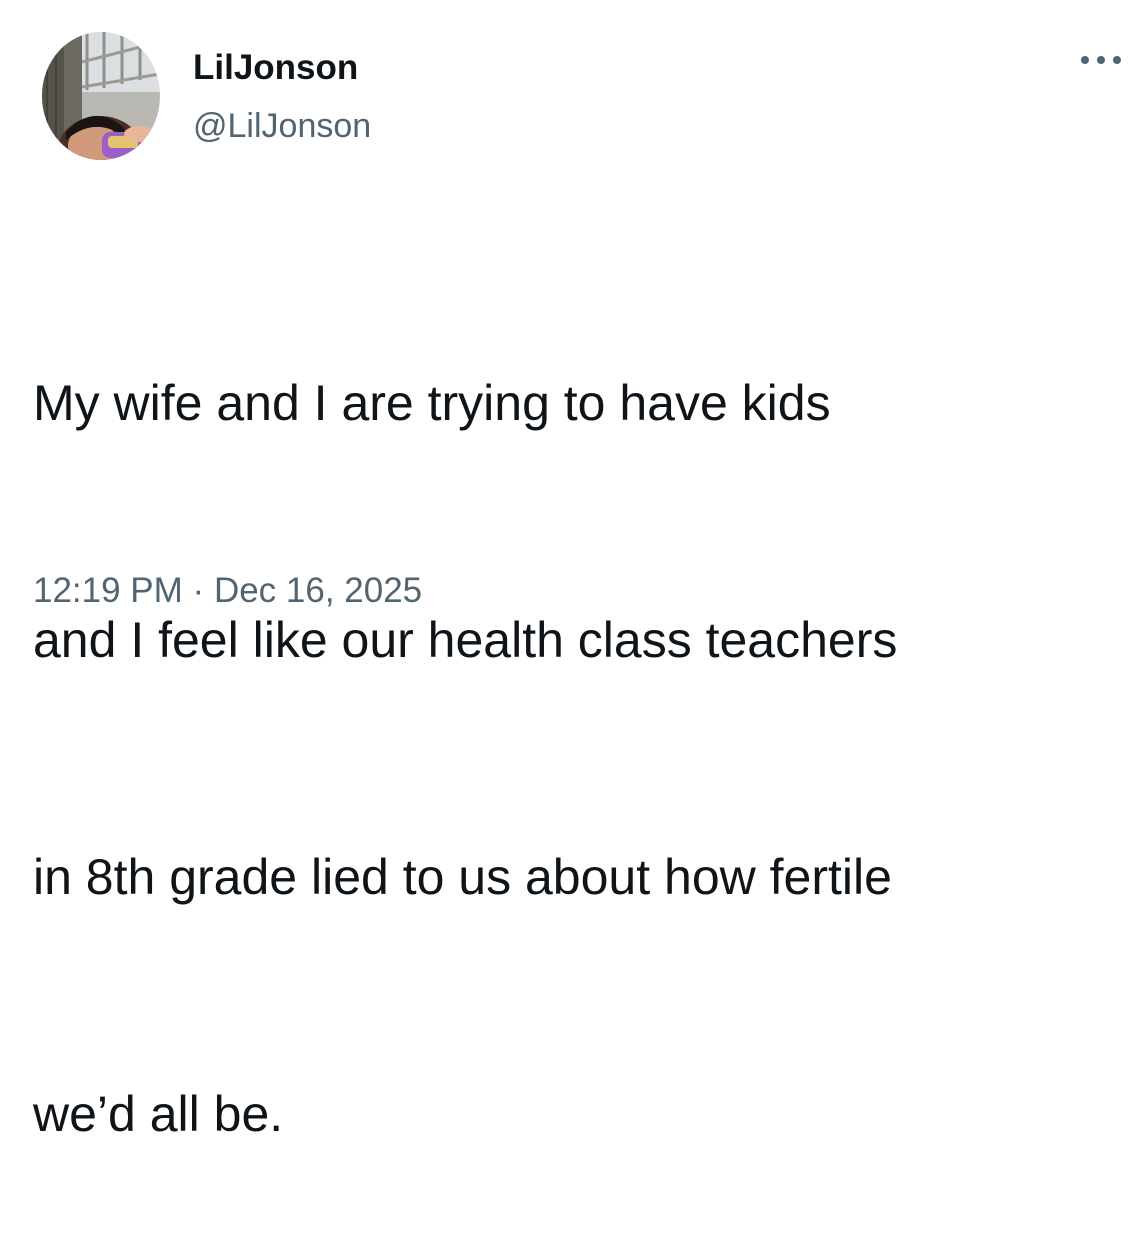  What do you see at coordinates (282, 126) in the screenshot?
I see `author-handle: @LilJonson` at bounding box center [282, 126].